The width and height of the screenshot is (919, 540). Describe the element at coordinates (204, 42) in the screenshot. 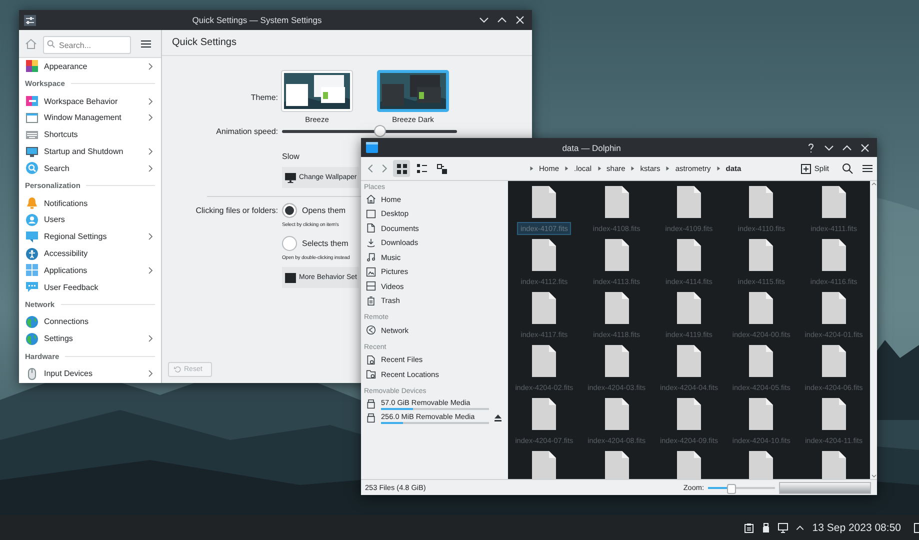

I see `page-title: Quick Settings` at that location.